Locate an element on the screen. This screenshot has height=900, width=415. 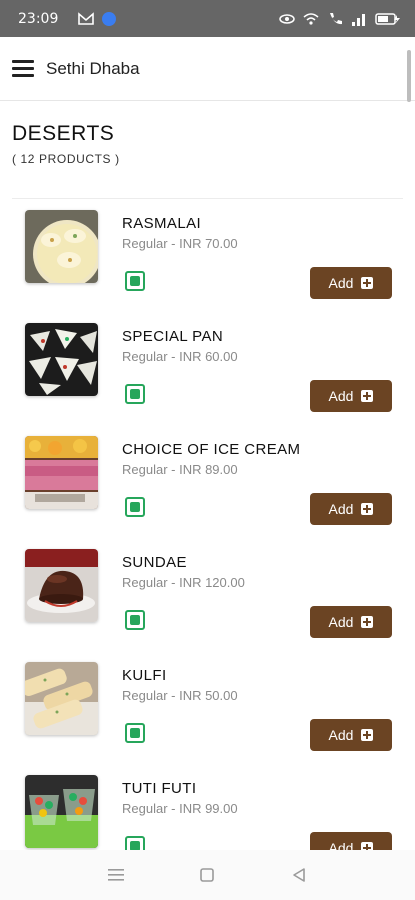
product-name: SPECIAL PAN is located at coordinates (173, 336).